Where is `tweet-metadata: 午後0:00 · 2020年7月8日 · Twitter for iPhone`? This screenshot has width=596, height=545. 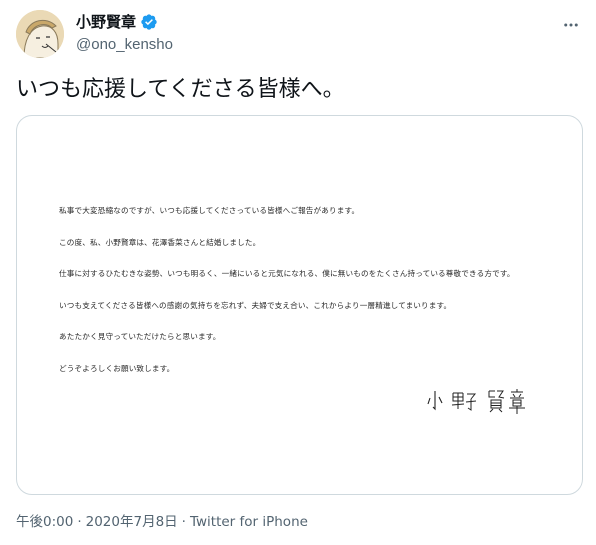 tweet-metadata: 午後0:00 · 2020年7月8日 · Twitter for iPhone is located at coordinates (162, 522).